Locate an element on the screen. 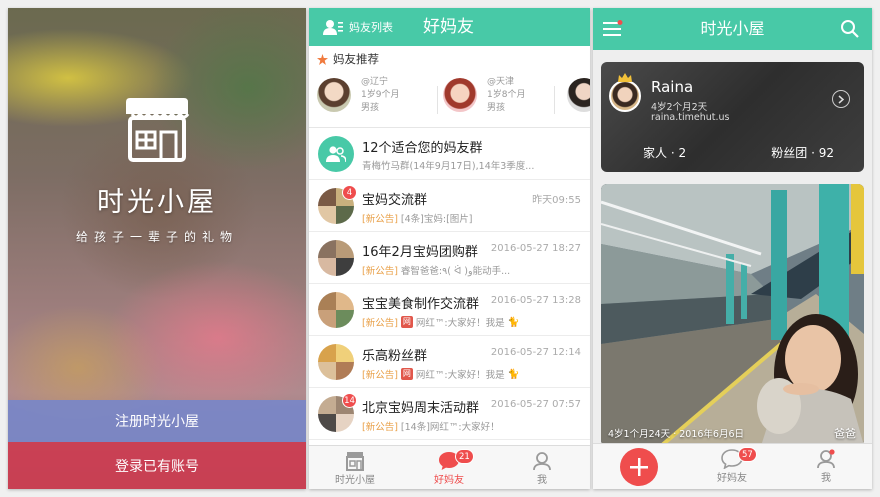 The width and height of the screenshot is (880, 497). tab-home: 时光小屋 is located at coordinates (355, 467).